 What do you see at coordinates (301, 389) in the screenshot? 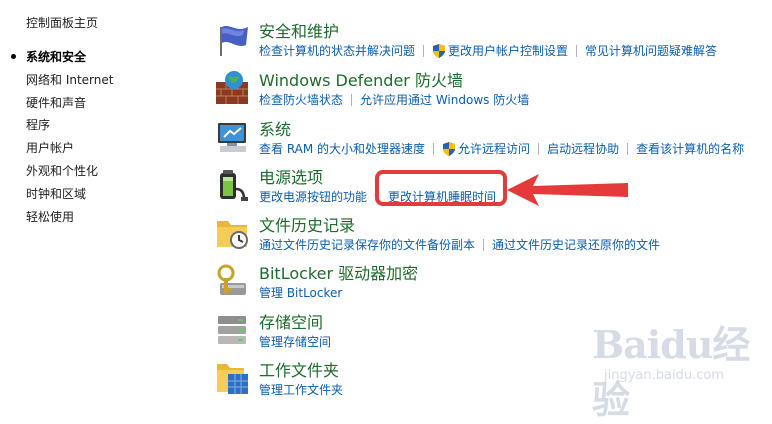
I see `manage-work-folders-link: 管理工作文件夹` at bounding box center [301, 389].